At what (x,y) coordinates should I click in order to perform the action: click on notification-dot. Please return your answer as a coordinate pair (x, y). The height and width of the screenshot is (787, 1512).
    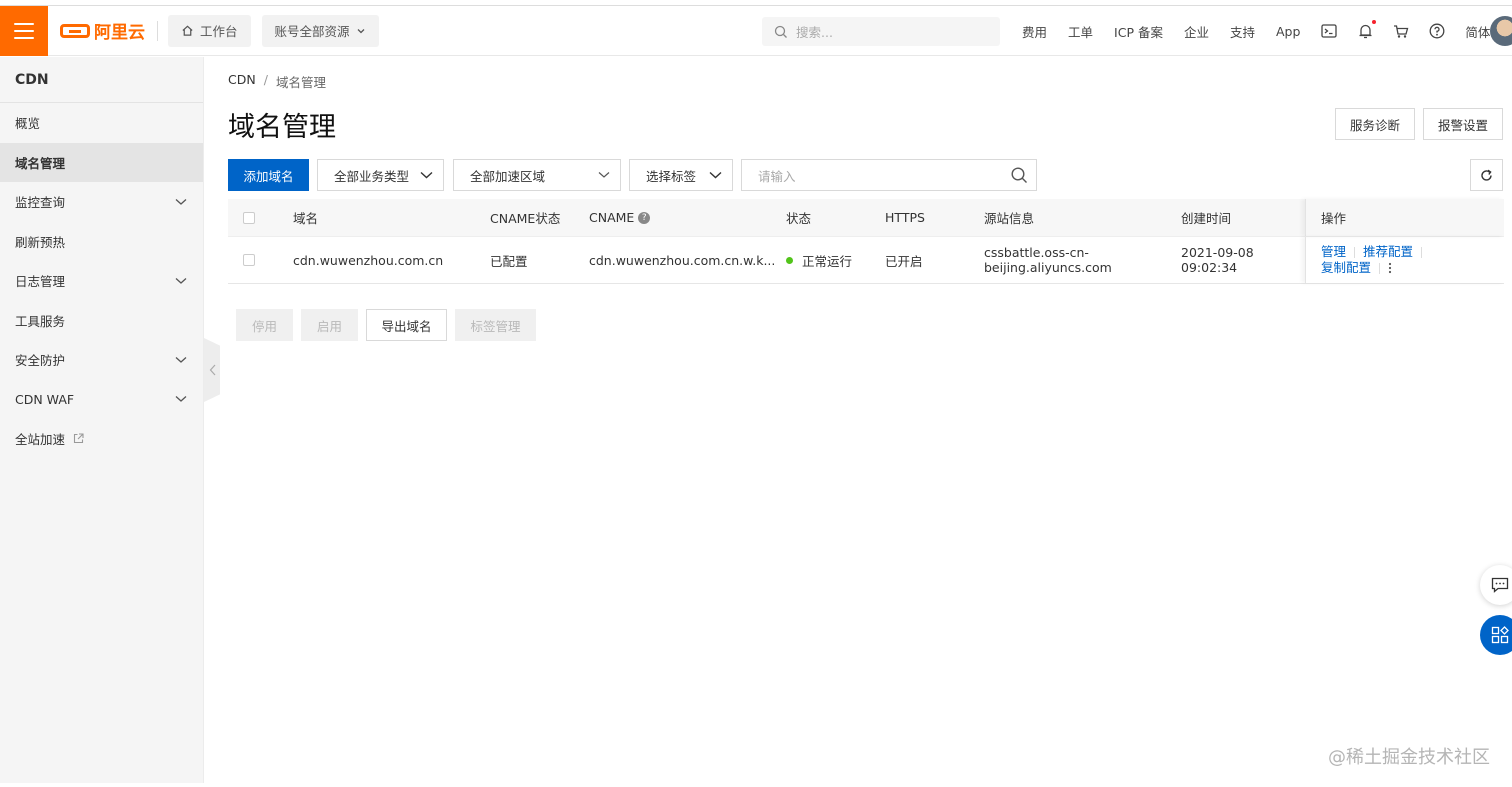
    Looking at the image, I should click on (1374, 22).